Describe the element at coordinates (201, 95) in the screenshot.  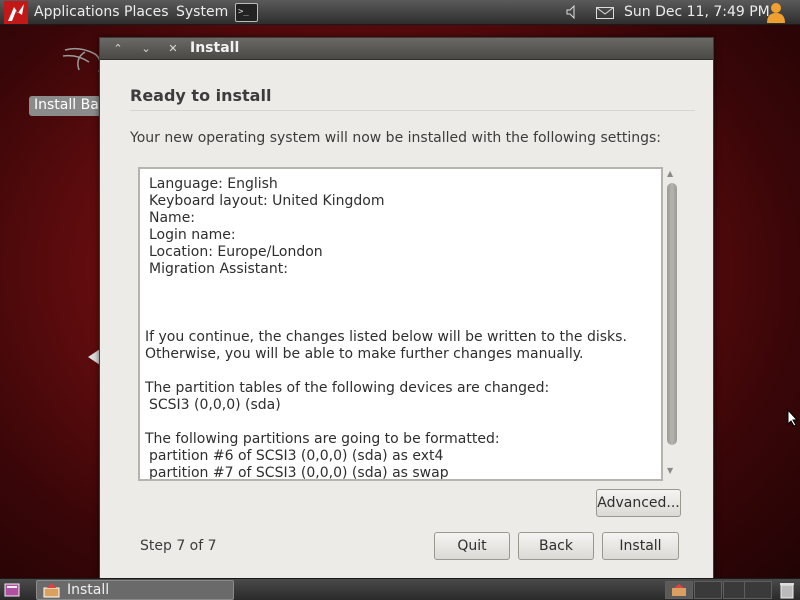
I see `page-title: Ready to install` at that location.